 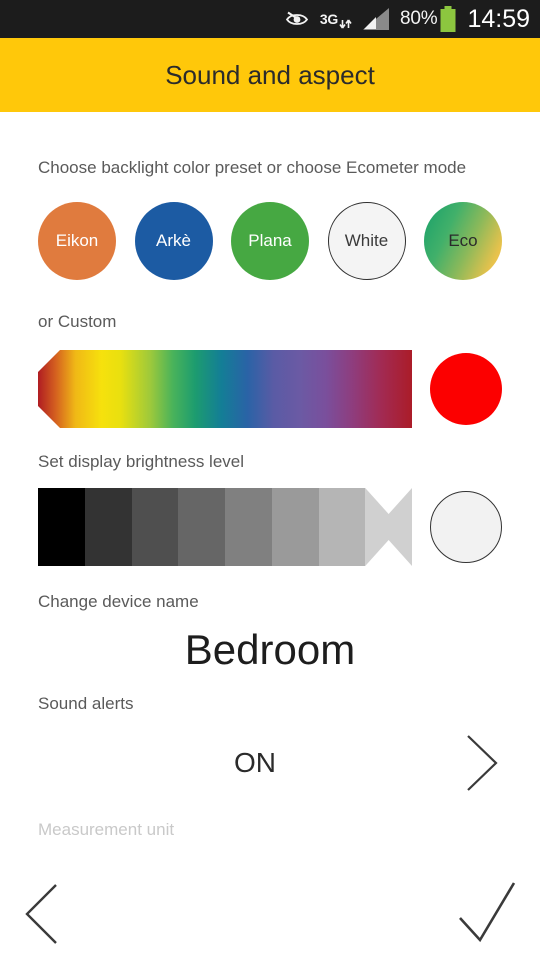 What do you see at coordinates (482, 763) in the screenshot?
I see `chevron-right-icon` at bounding box center [482, 763].